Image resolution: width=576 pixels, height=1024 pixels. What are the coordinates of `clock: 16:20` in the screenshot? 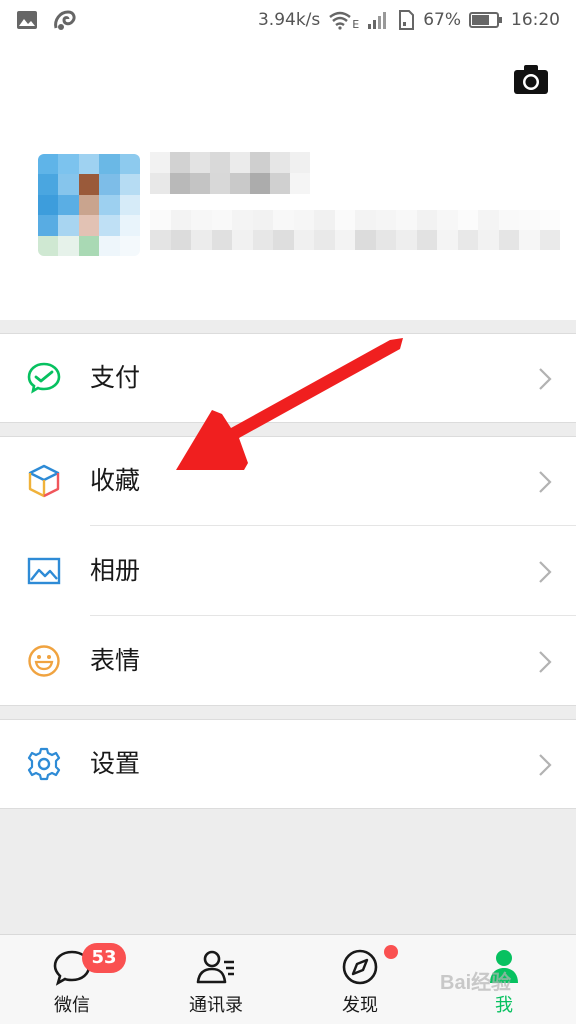 It's located at (535, 20).